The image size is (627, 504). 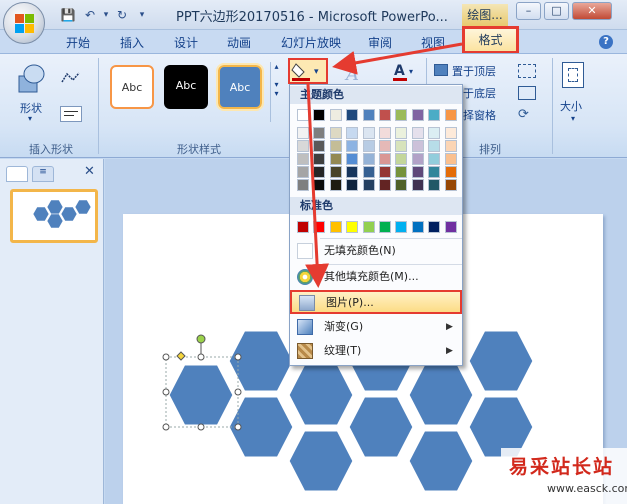 What do you see at coordinates (474, 71) in the screenshot?
I see `bring-to-front-button: 置于顶层` at bounding box center [474, 71].